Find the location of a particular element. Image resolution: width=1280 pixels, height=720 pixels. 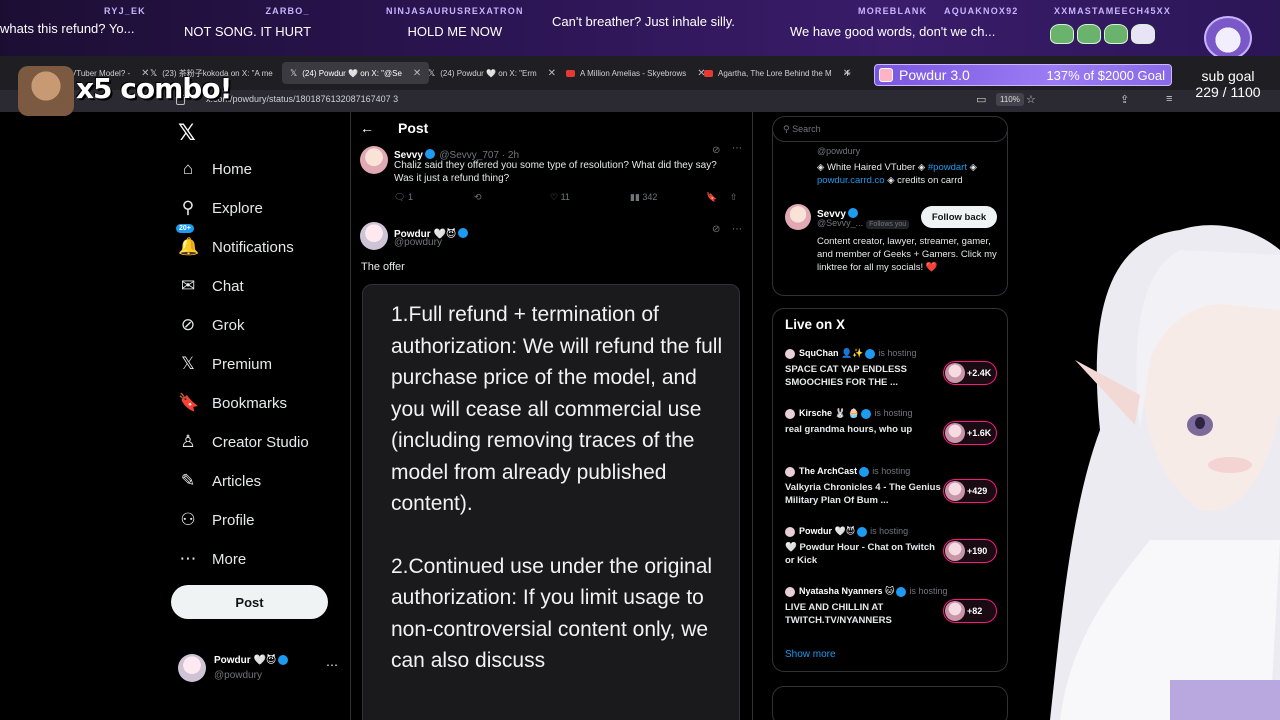

menu-icon: ≡ is located at coordinates (1169, 99).